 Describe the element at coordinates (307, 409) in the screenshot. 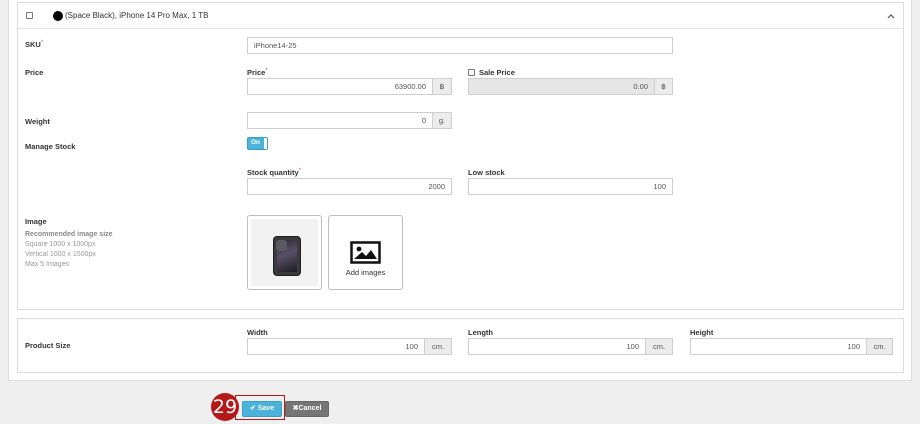

I see `cancel-button: ✖Cancel` at that location.